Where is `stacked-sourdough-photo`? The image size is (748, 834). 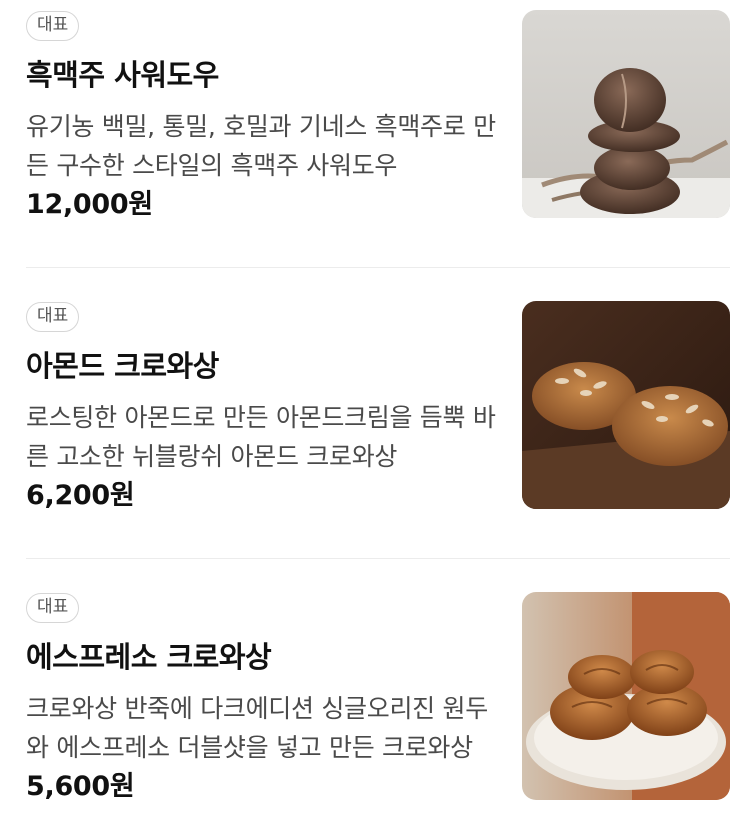 stacked-sourdough-photo is located at coordinates (626, 114).